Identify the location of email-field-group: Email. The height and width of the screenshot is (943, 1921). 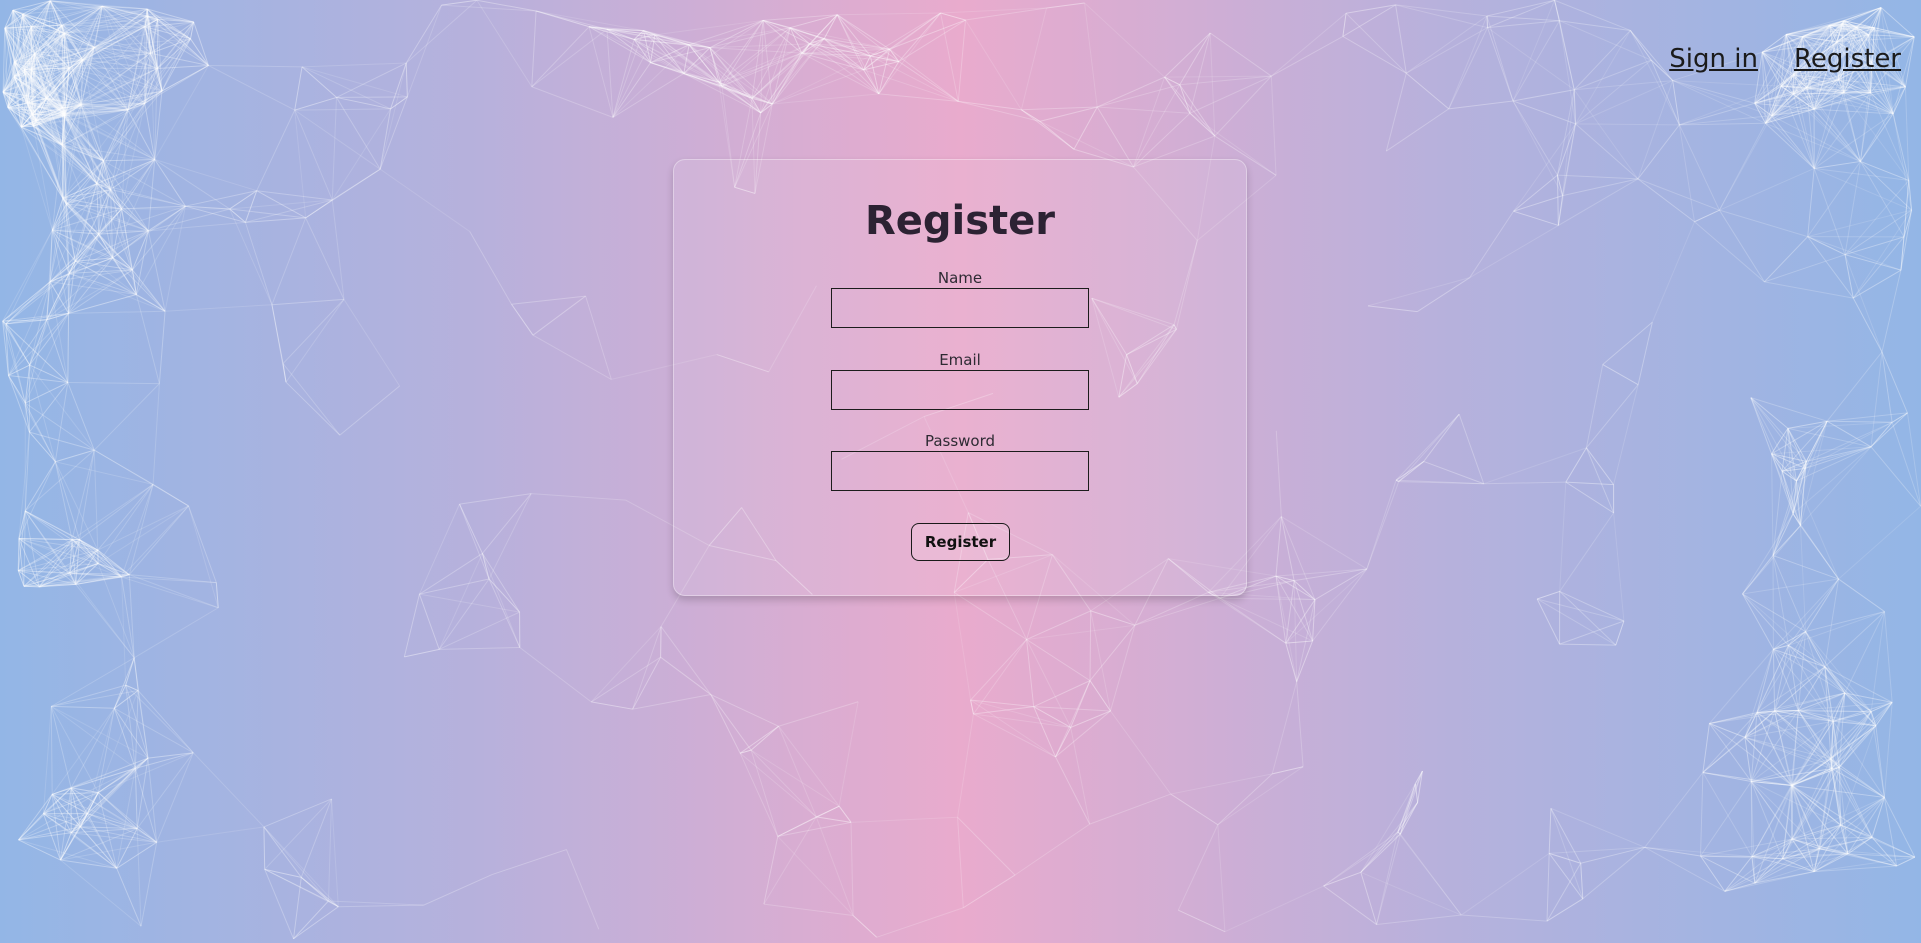
(960, 380).